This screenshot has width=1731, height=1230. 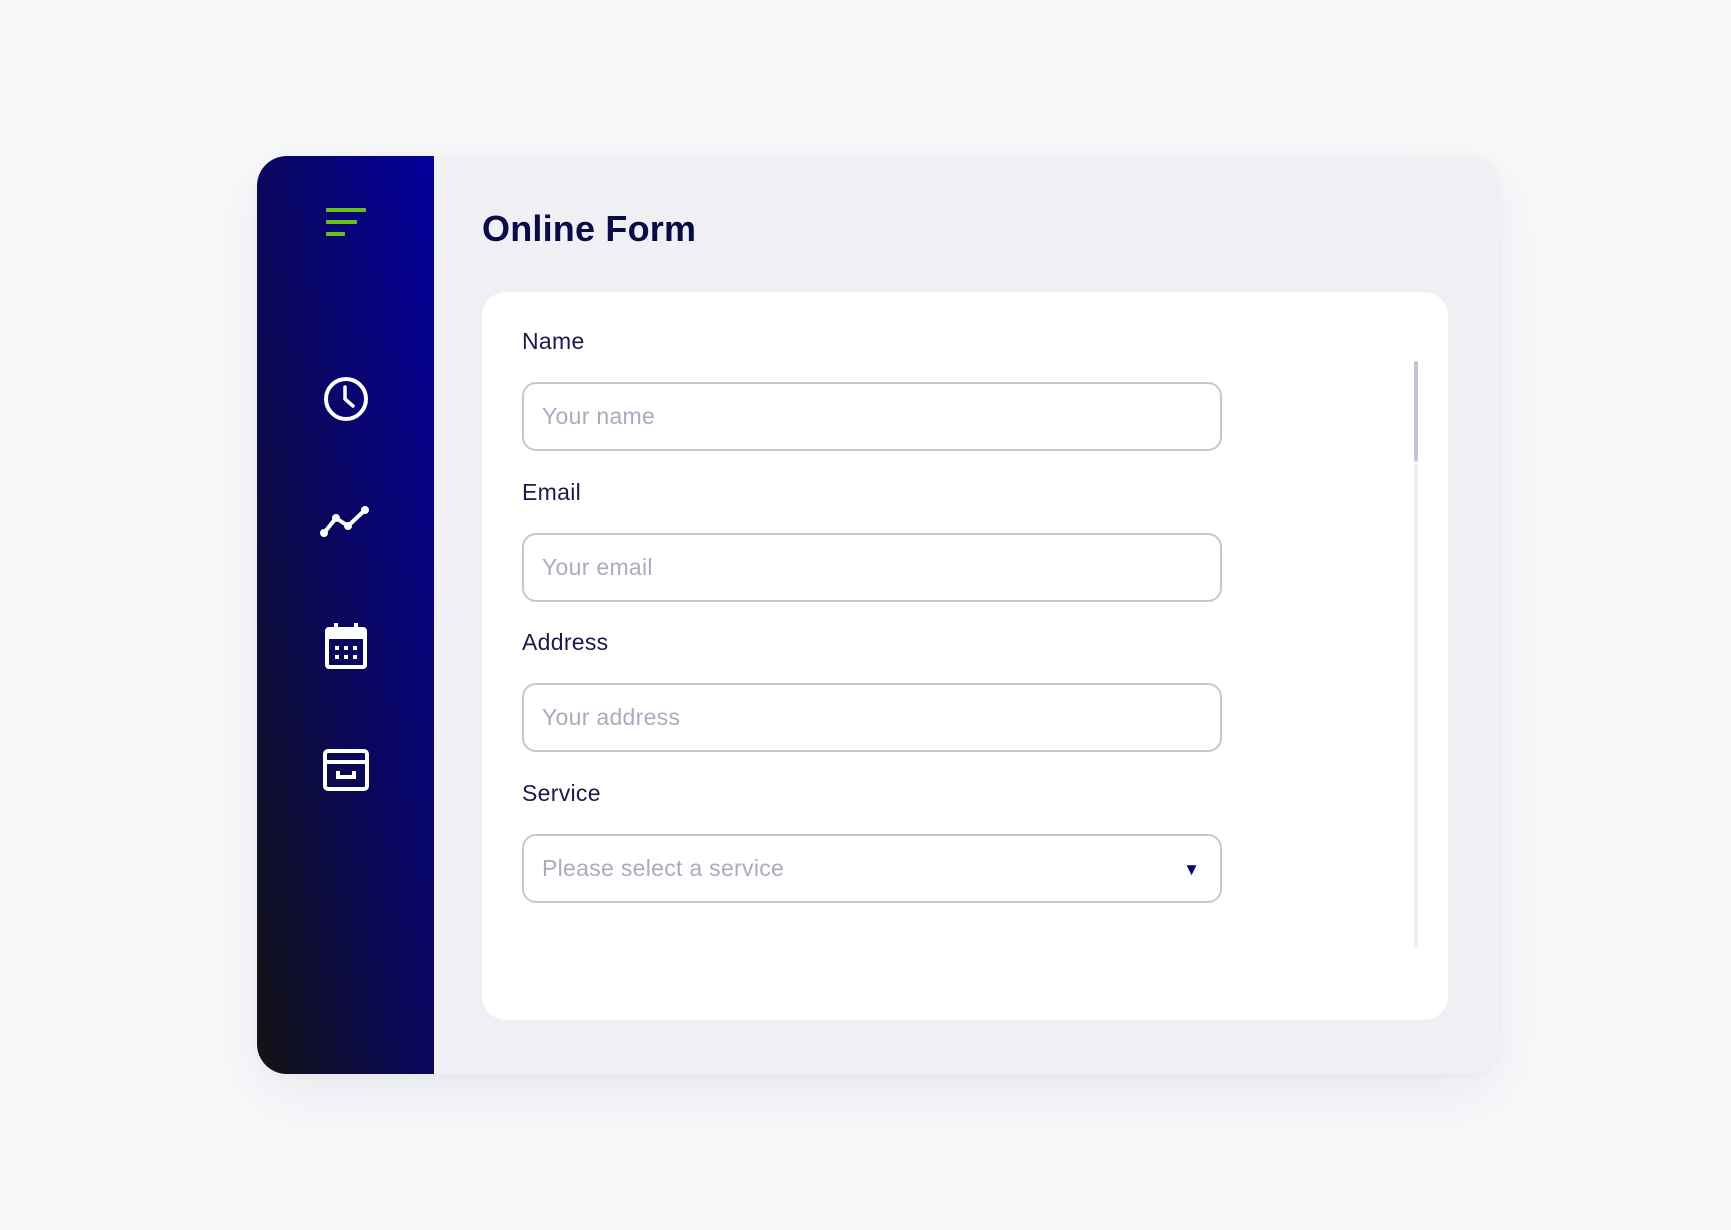 What do you see at coordinates (561, 793) in the screenshot?
I see `service-label: Service` at bounding box center [561, 793].